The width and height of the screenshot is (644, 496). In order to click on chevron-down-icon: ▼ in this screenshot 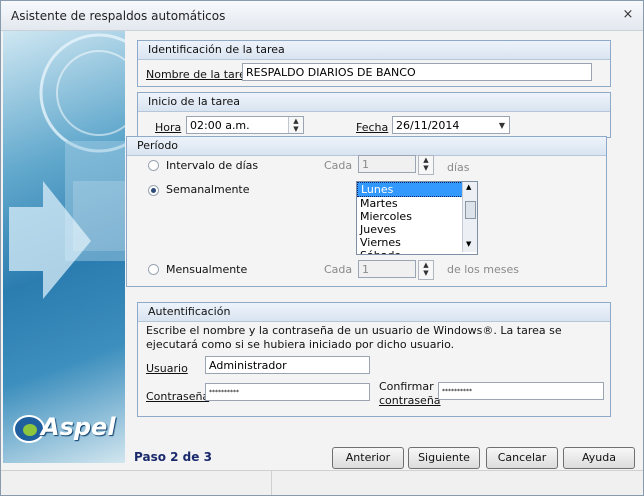, I will do `click(502, 125)`.